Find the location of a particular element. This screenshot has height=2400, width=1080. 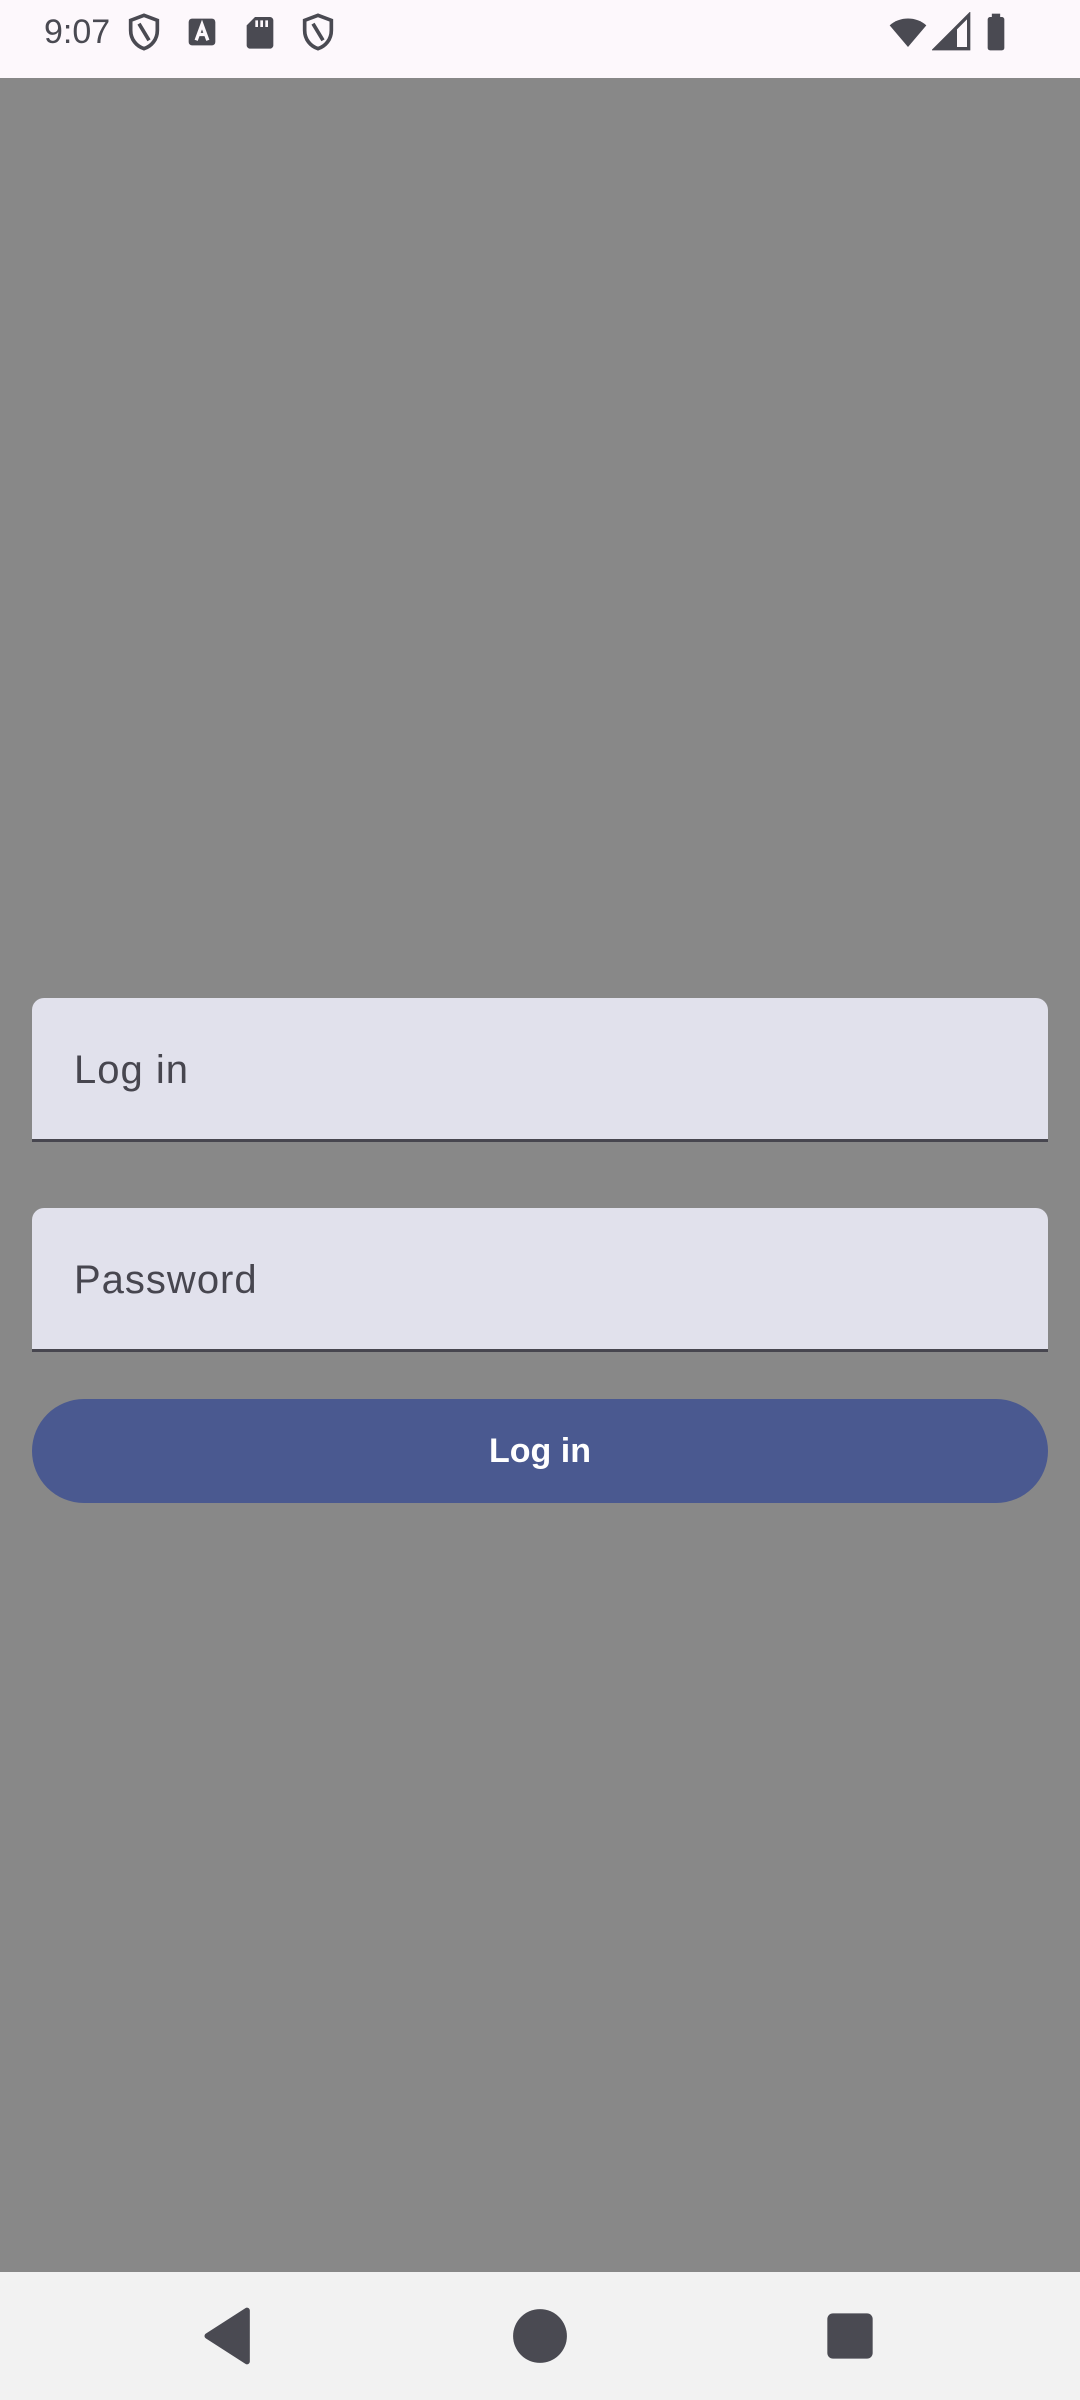

login-field: Log in is located at coordinates (540, 1070).